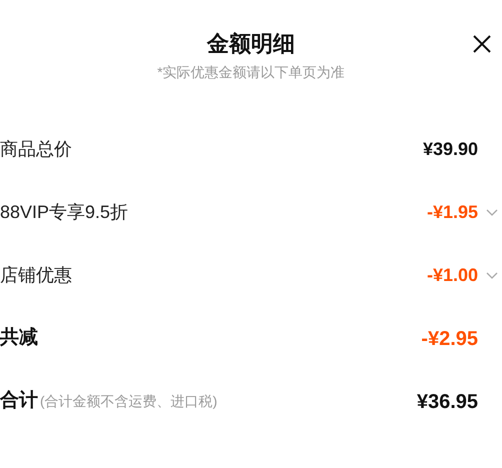  What do you see at coordinates (449, 339) in the screenshot?
I see `amount-value: -¥2.95` at bounding box center [449, 339].